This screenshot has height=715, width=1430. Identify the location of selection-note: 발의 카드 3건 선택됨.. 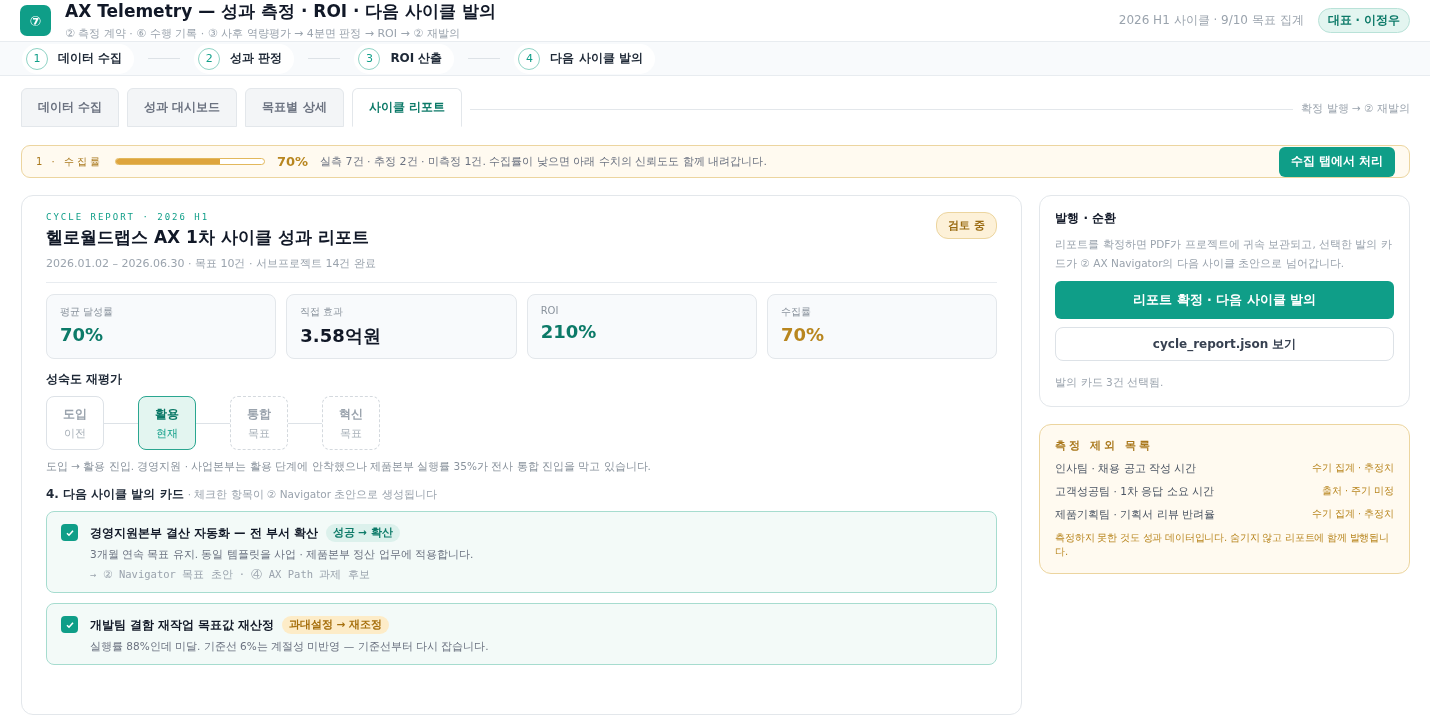
(1110, 382).